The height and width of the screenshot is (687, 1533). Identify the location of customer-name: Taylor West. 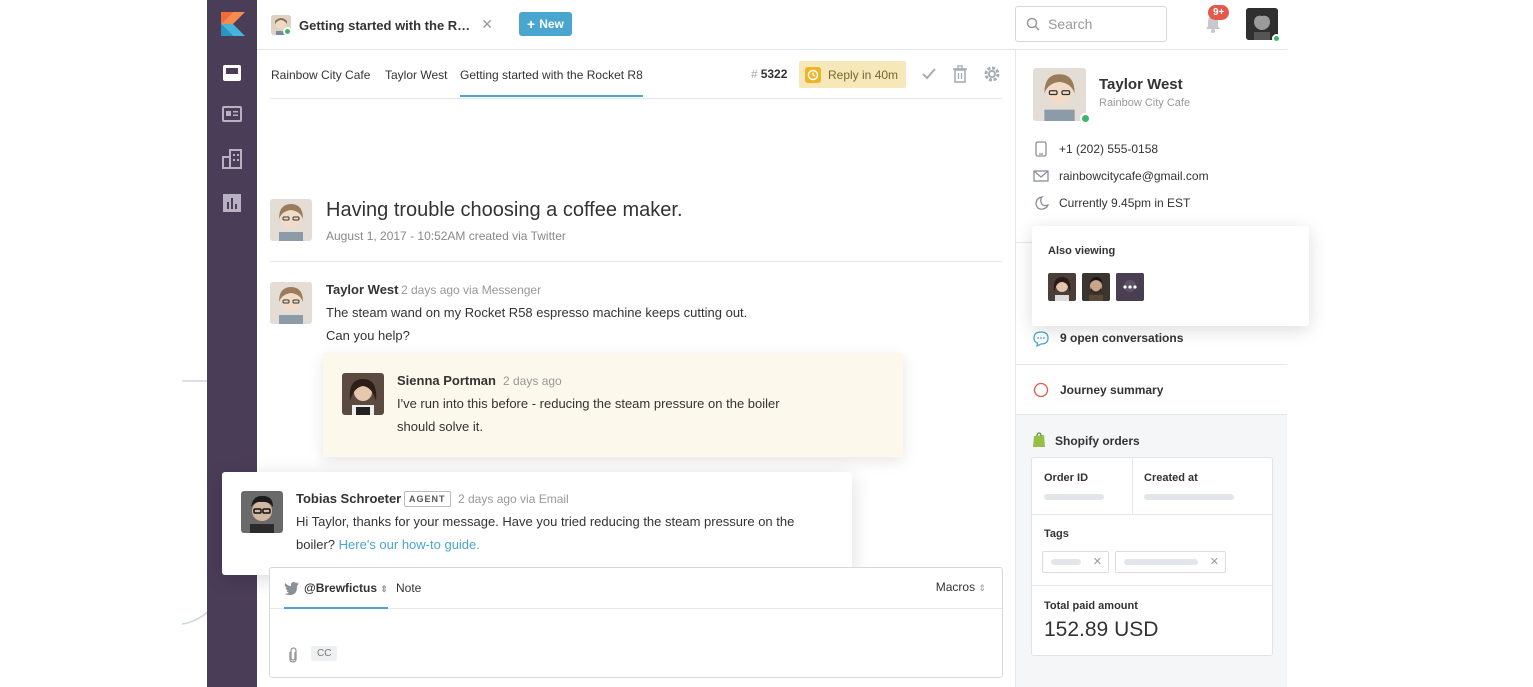
(1141, 84).